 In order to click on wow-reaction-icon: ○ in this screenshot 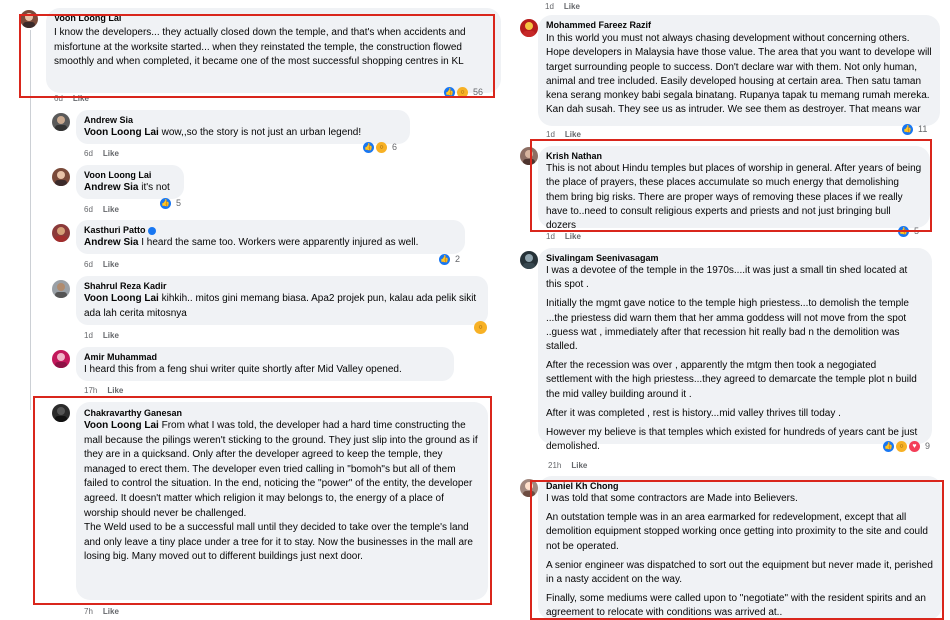, I will do `click(462, 92)`.